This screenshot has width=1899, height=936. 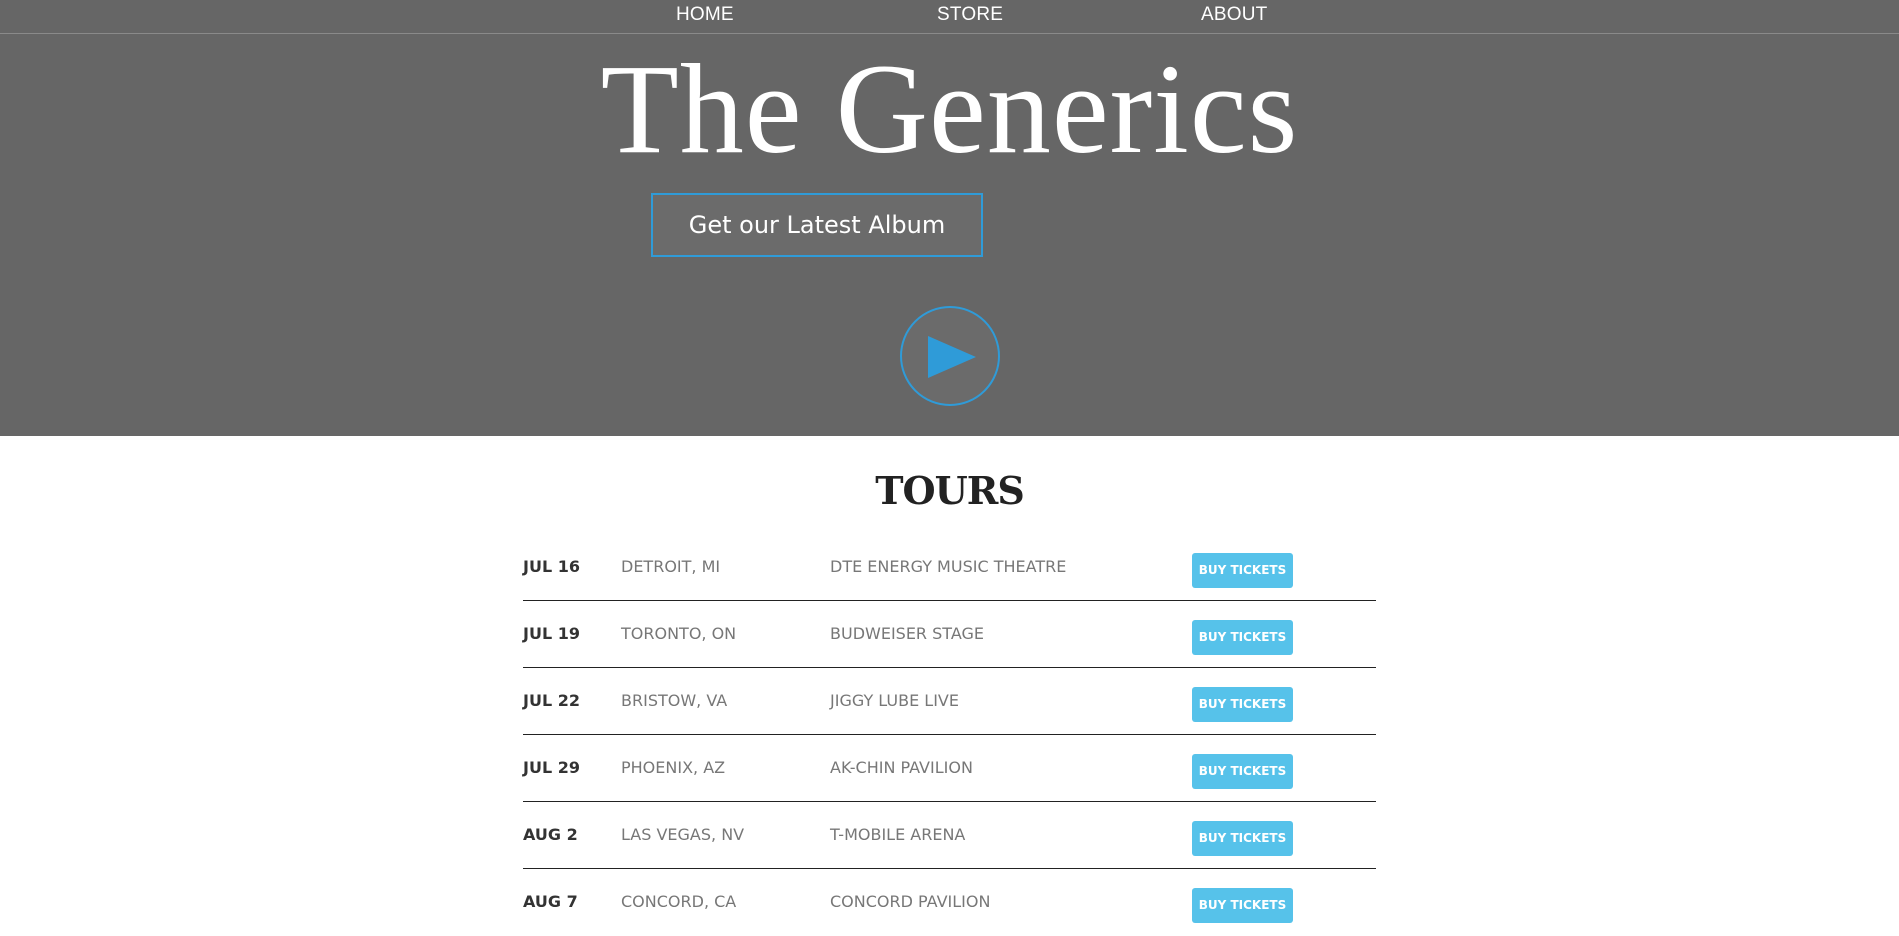 I want to click on tour-city: DETROIT, MI, so click(x=671, y=566).